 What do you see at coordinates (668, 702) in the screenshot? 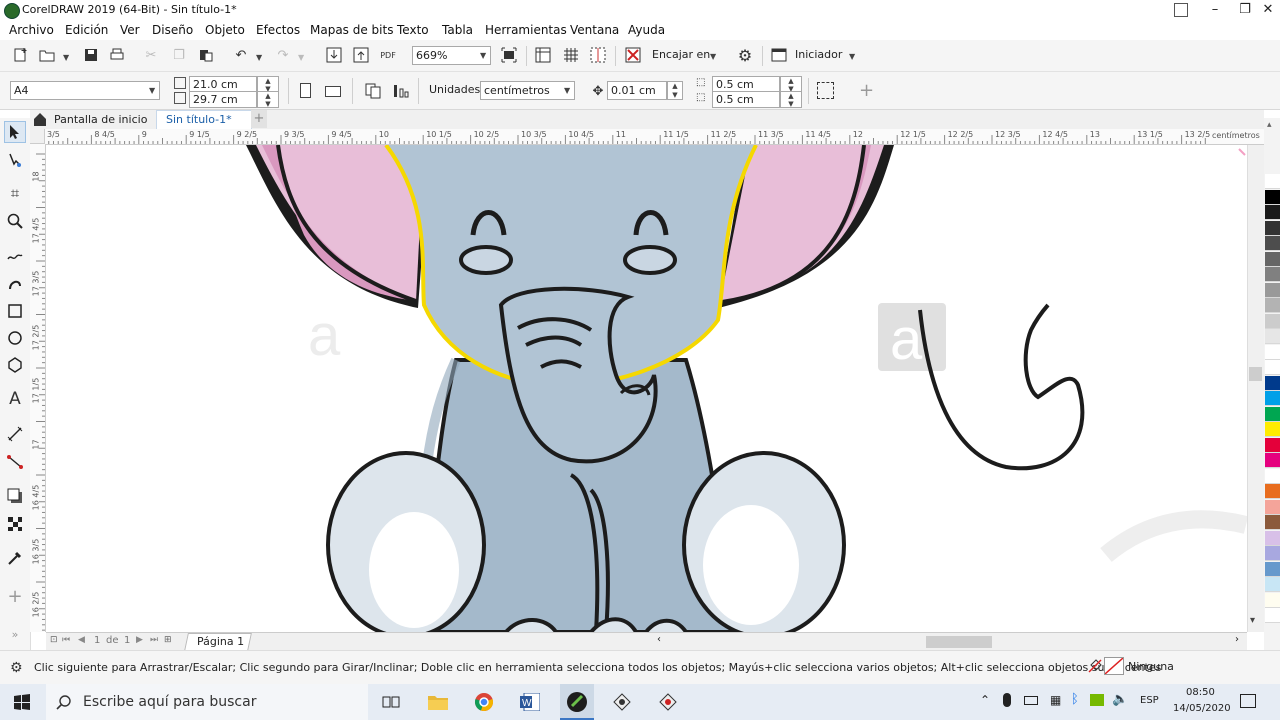
I see `corel-photo-paint-icon` at bounding box center [668, 702].